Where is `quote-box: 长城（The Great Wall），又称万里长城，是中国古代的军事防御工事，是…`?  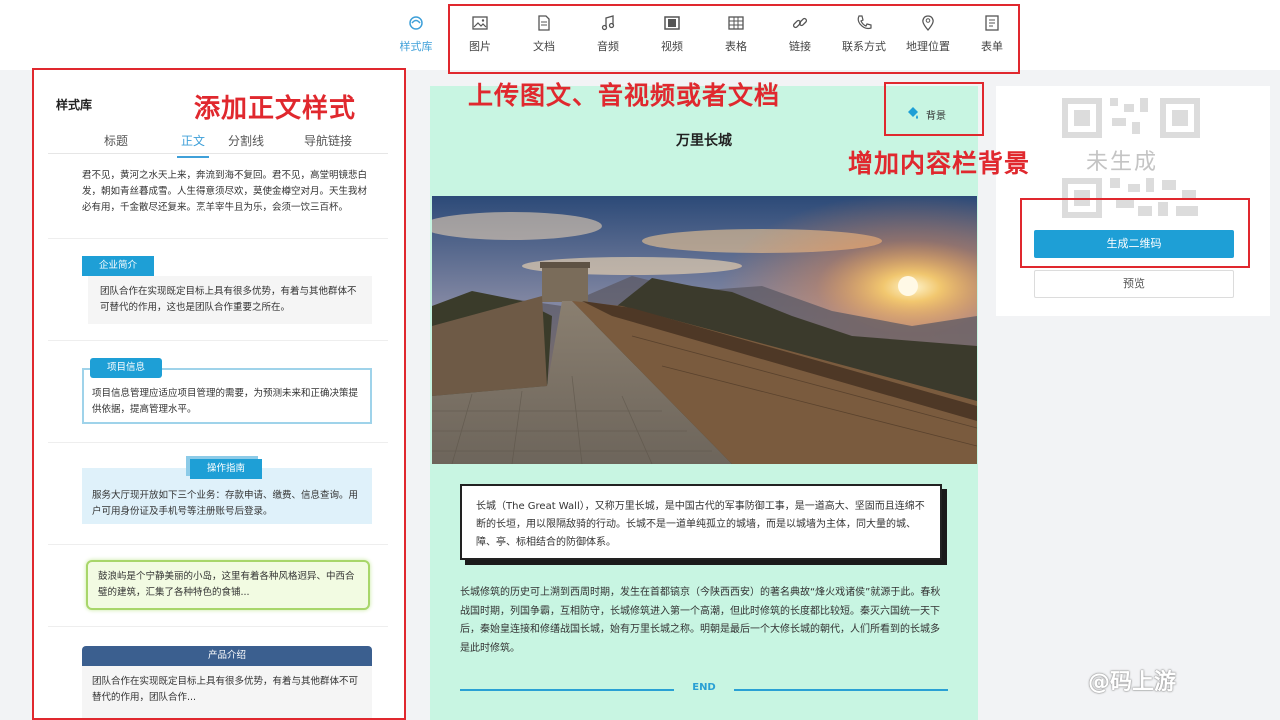
quote-box: 长城（The Great Wall），又称万里长城，是中国古代的军事防御工事，是… is located at coordinates (701, 522).